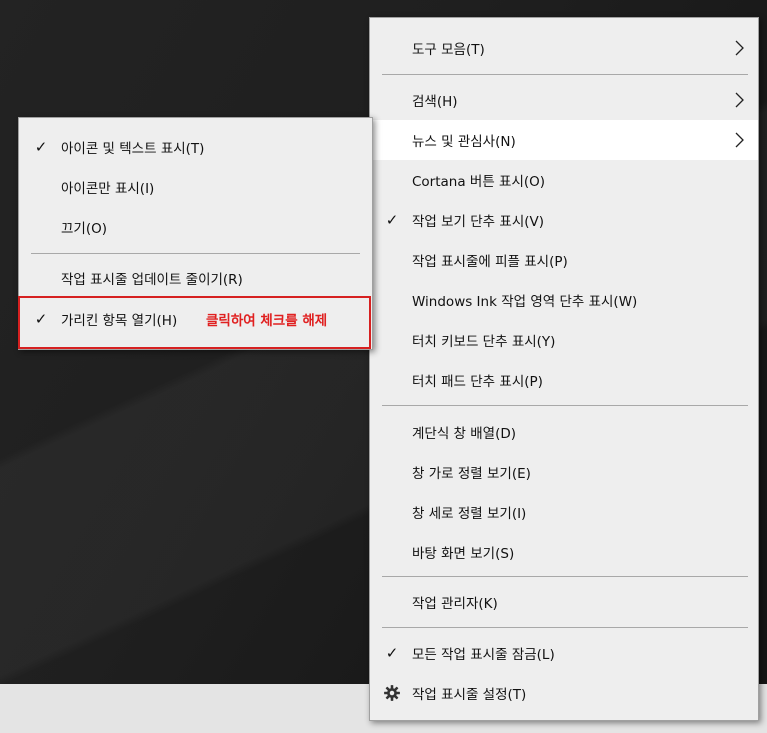 The height and width of the screenshot is (733, 767). What do you see at coordinates (490, 262) in the screenshot?
I see `menu-item-label: 작업 표시줄에 피플 표시(P)` at bounding box center [490, 262].